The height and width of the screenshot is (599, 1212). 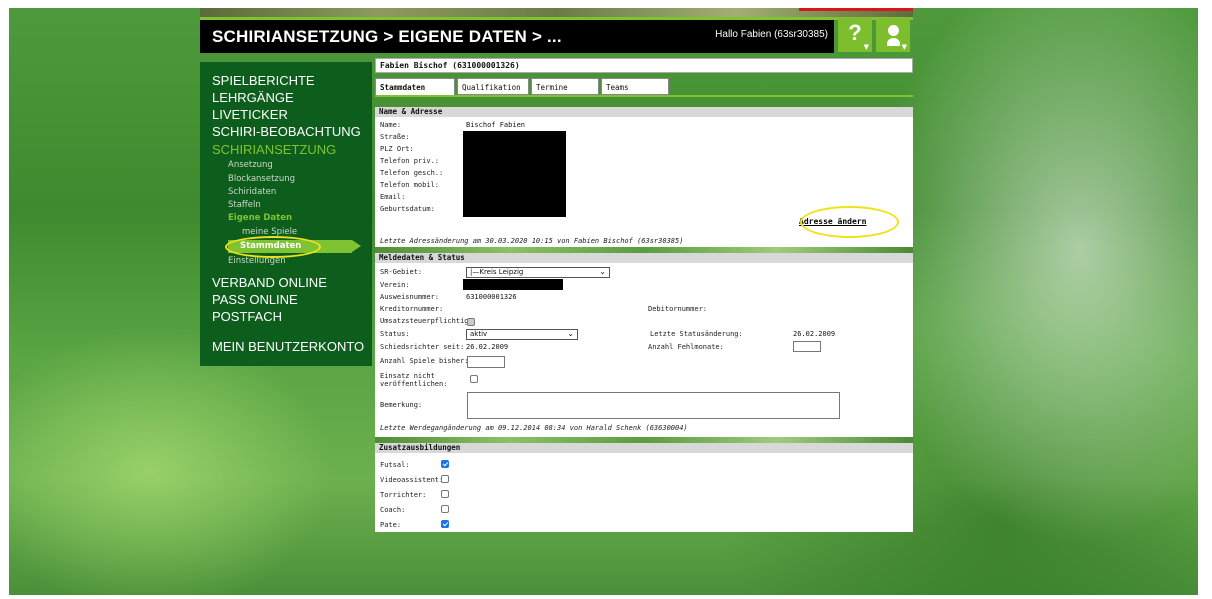 I want to click on nav-meine-spiele: meine Spiele, so click(x=269, y=232).